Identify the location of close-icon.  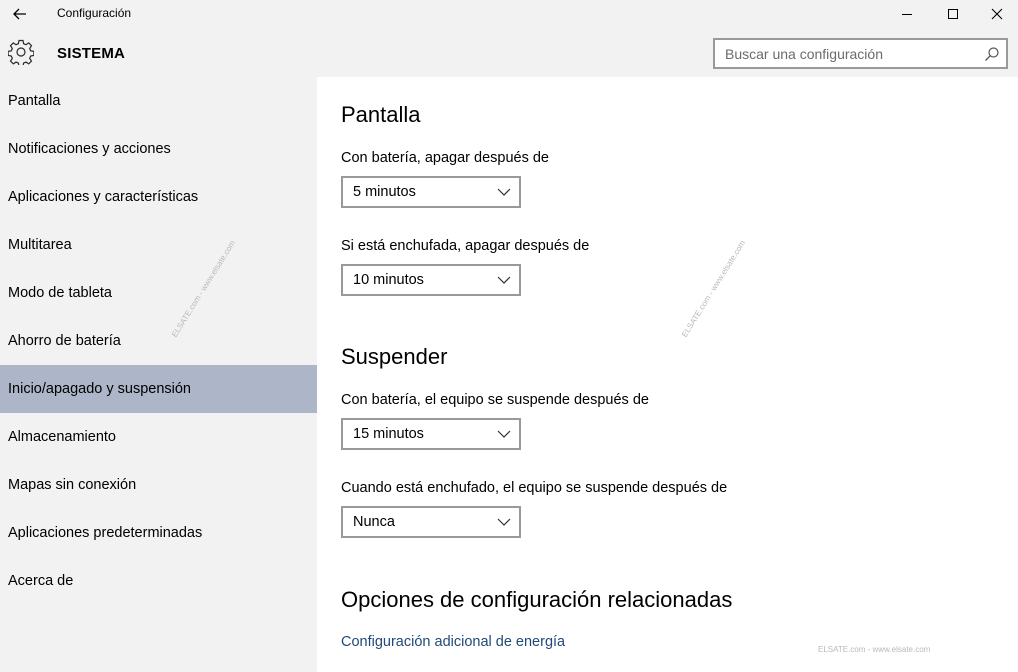
(997, 14).